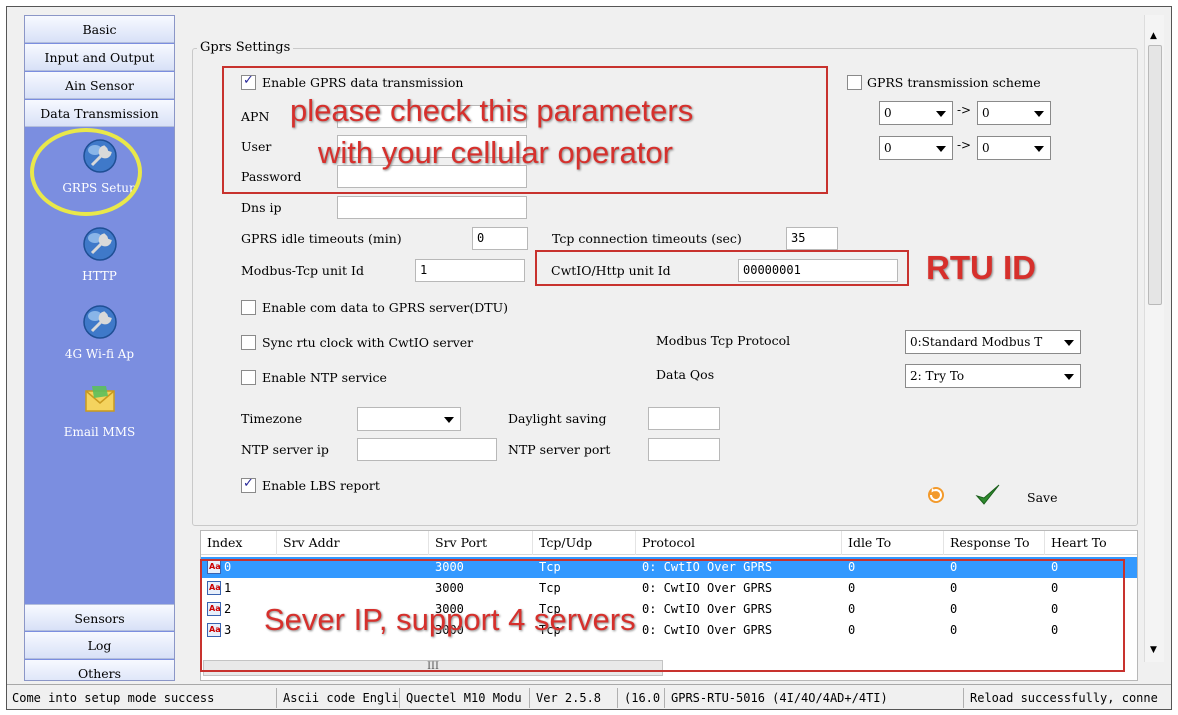  Describe the element at coordinates (1155, 175) in the screenshot. I see `scroll-thumb` at that location.